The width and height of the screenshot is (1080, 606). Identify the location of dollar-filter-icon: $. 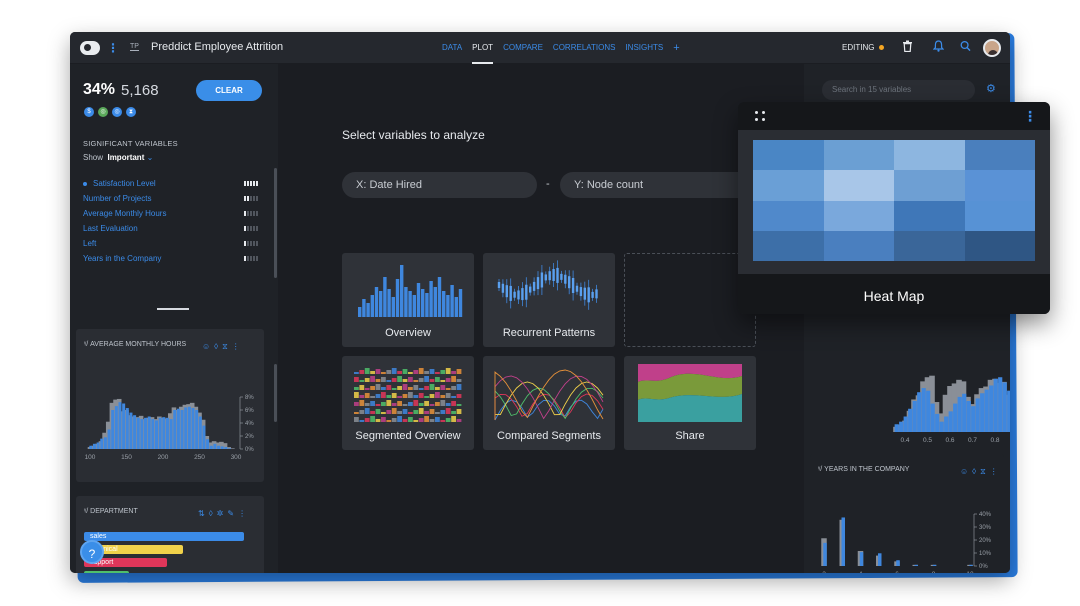
(89, 112).